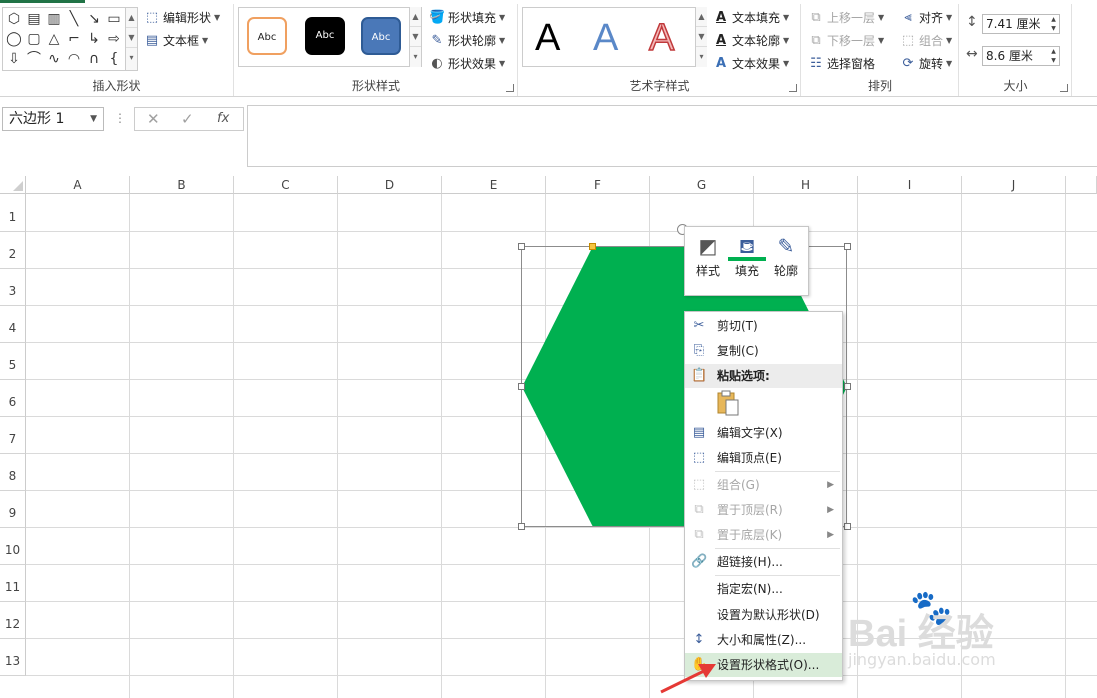  I want to click on text-fill-button: A 文本填充 ▼, so click(751, 18).